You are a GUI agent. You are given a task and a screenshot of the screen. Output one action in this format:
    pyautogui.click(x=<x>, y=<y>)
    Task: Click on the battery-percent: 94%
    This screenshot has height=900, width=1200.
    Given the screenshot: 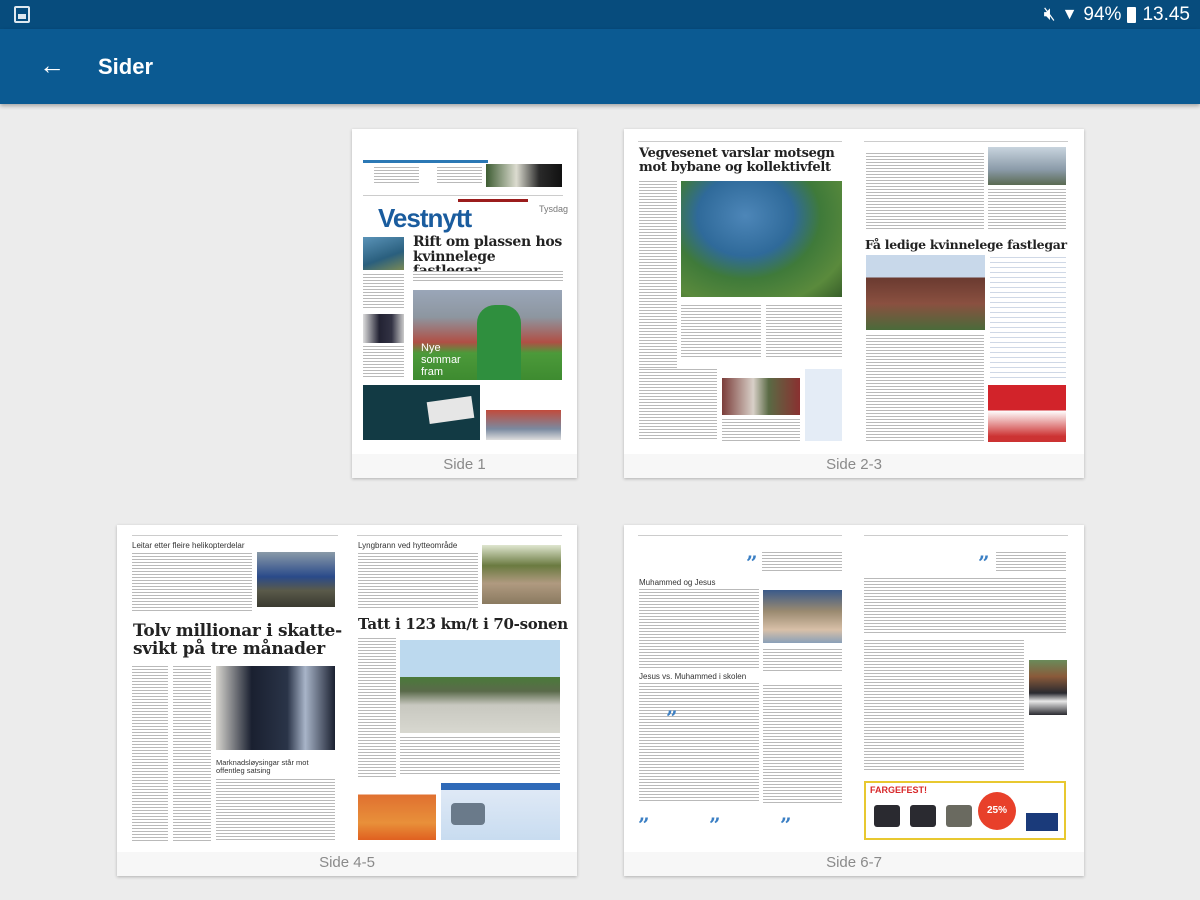 What is the action you would take?
    pyautogui.click(x=1102, y=14)
    